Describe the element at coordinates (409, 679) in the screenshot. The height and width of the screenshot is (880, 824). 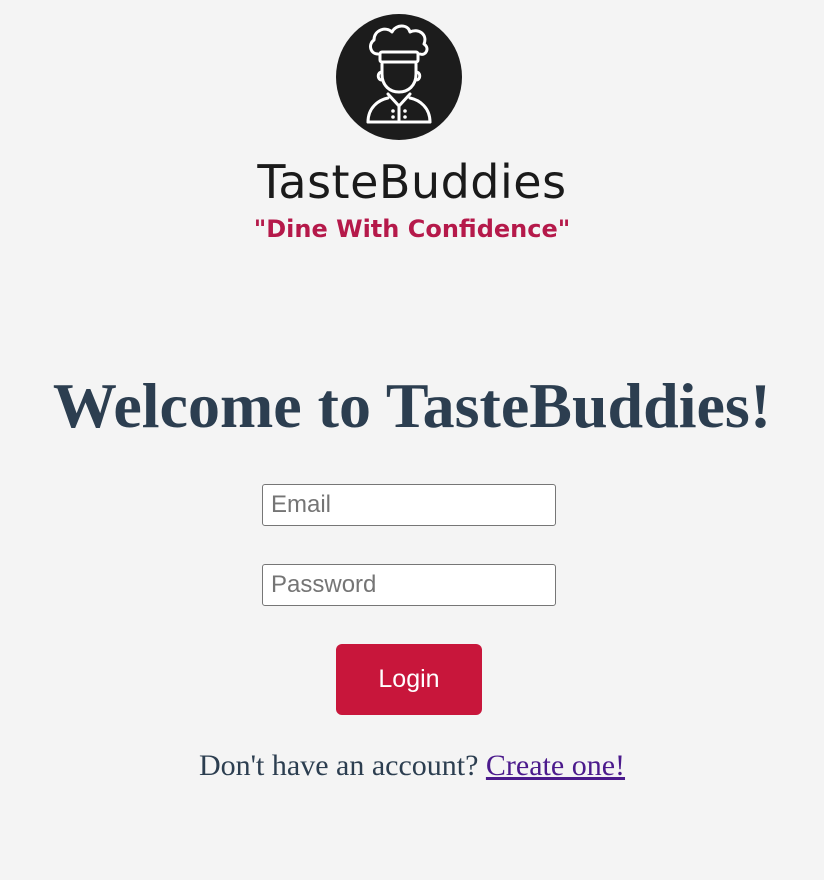
I see `login-button: Login` at that location.